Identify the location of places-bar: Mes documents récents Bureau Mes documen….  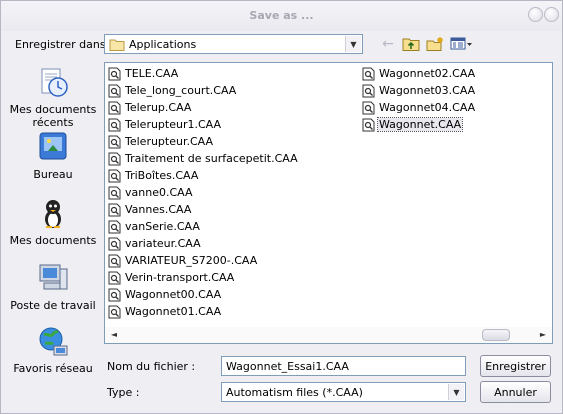
(53, 218).